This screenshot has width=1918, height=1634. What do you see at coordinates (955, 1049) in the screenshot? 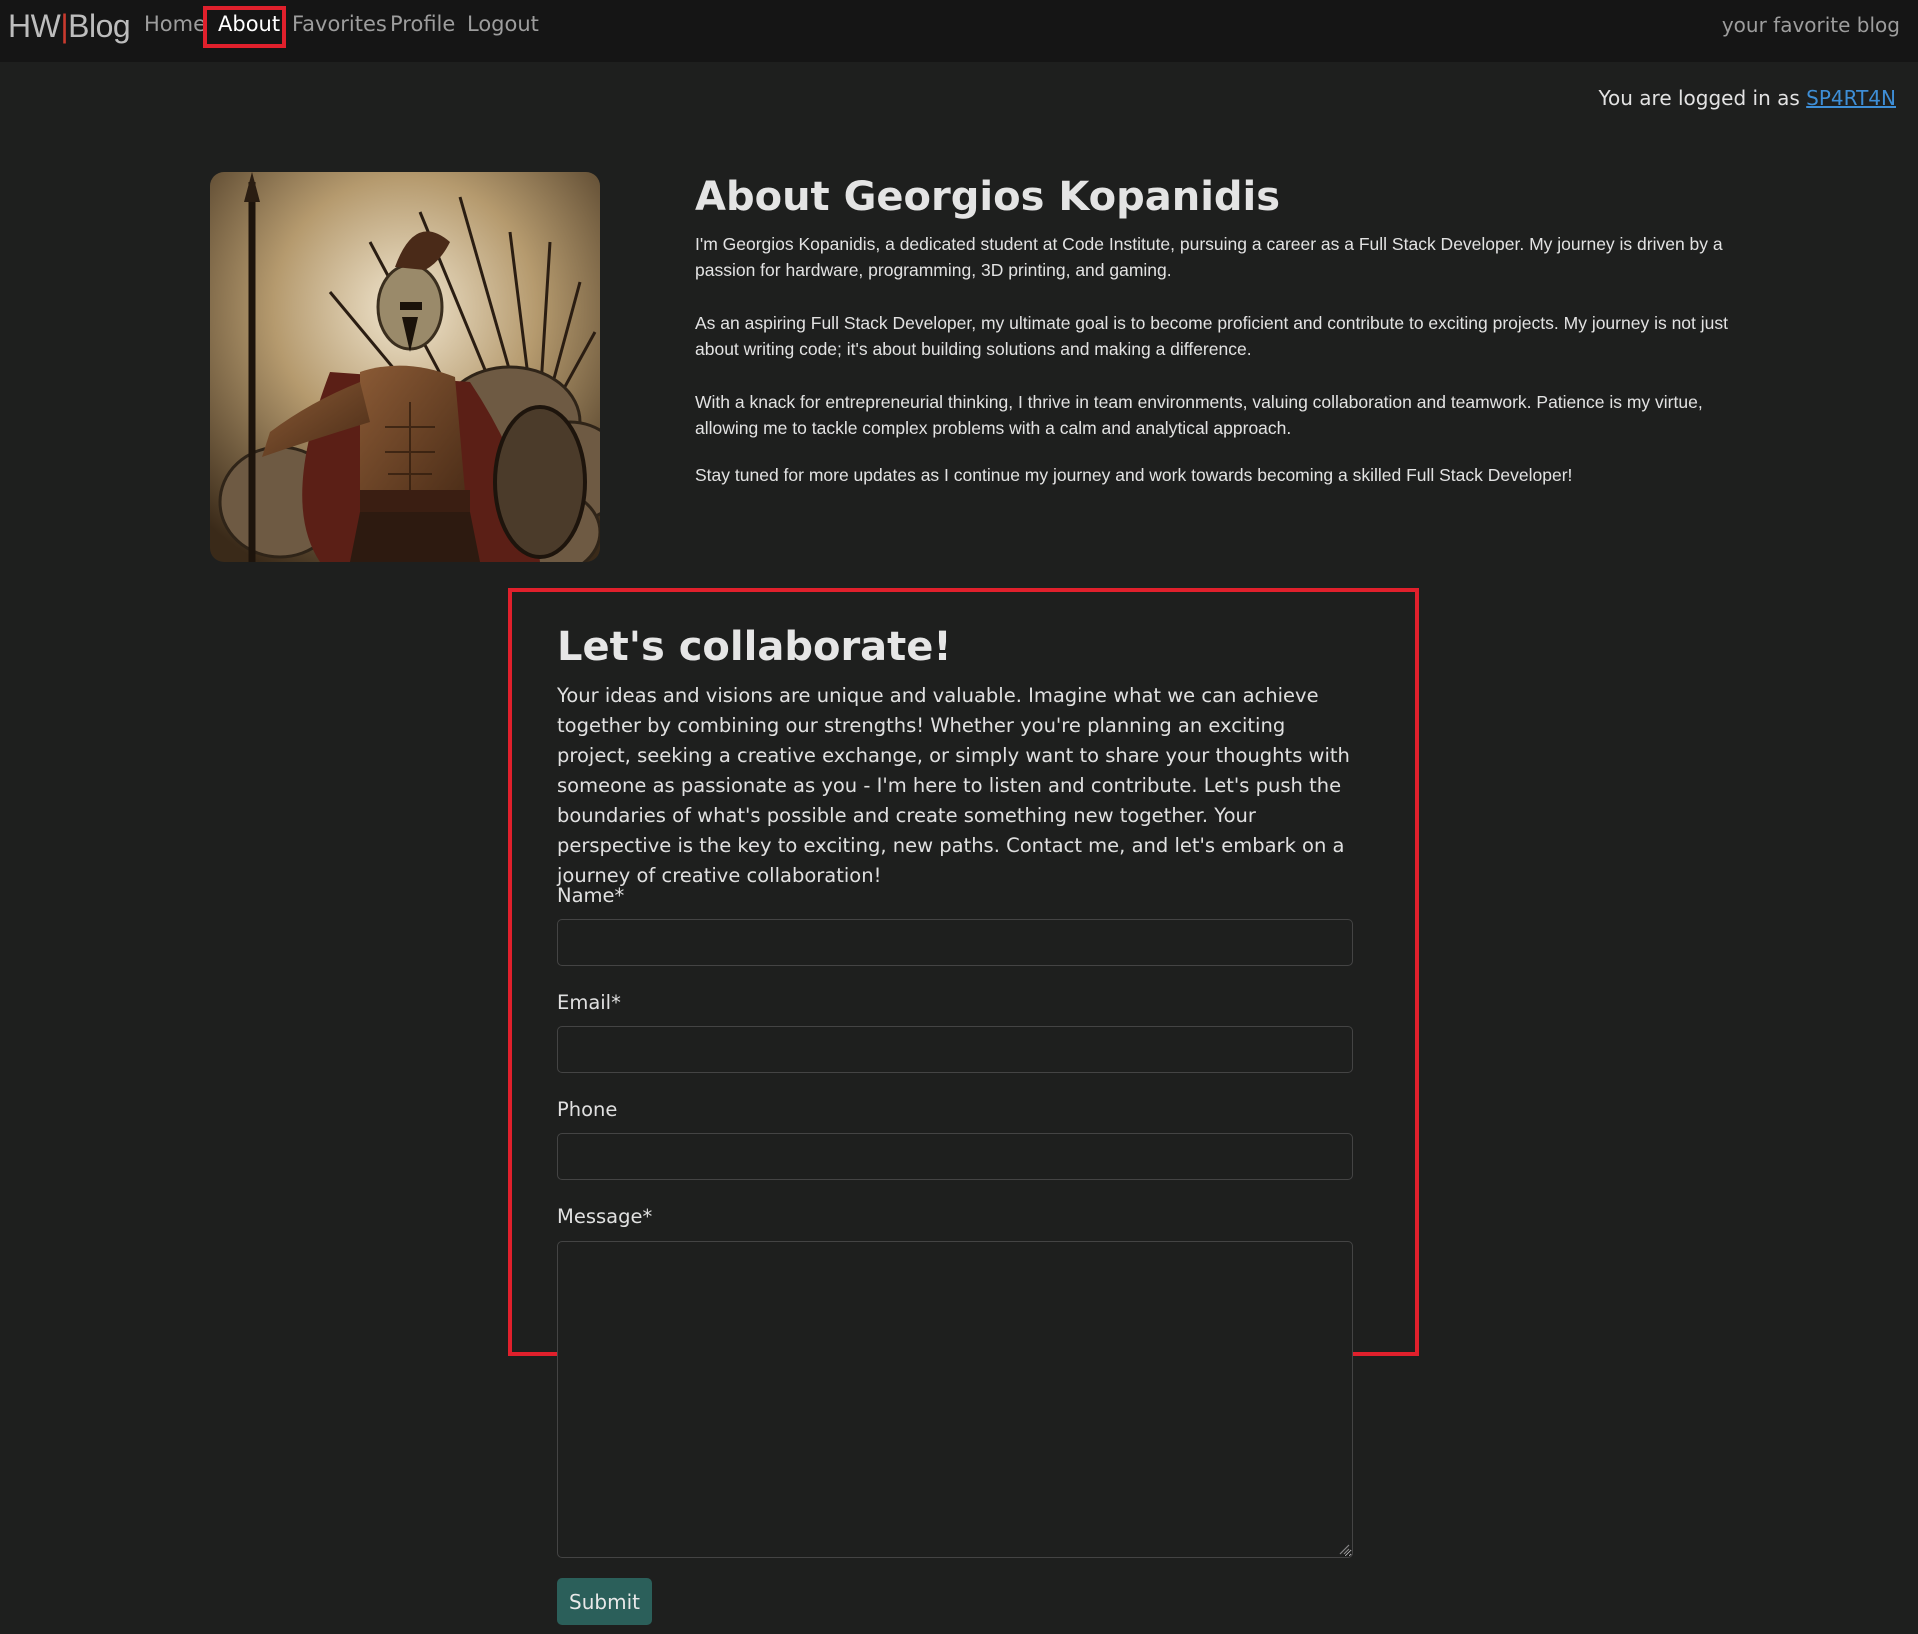
I see `email-input` at bounding box center [955, 1049].